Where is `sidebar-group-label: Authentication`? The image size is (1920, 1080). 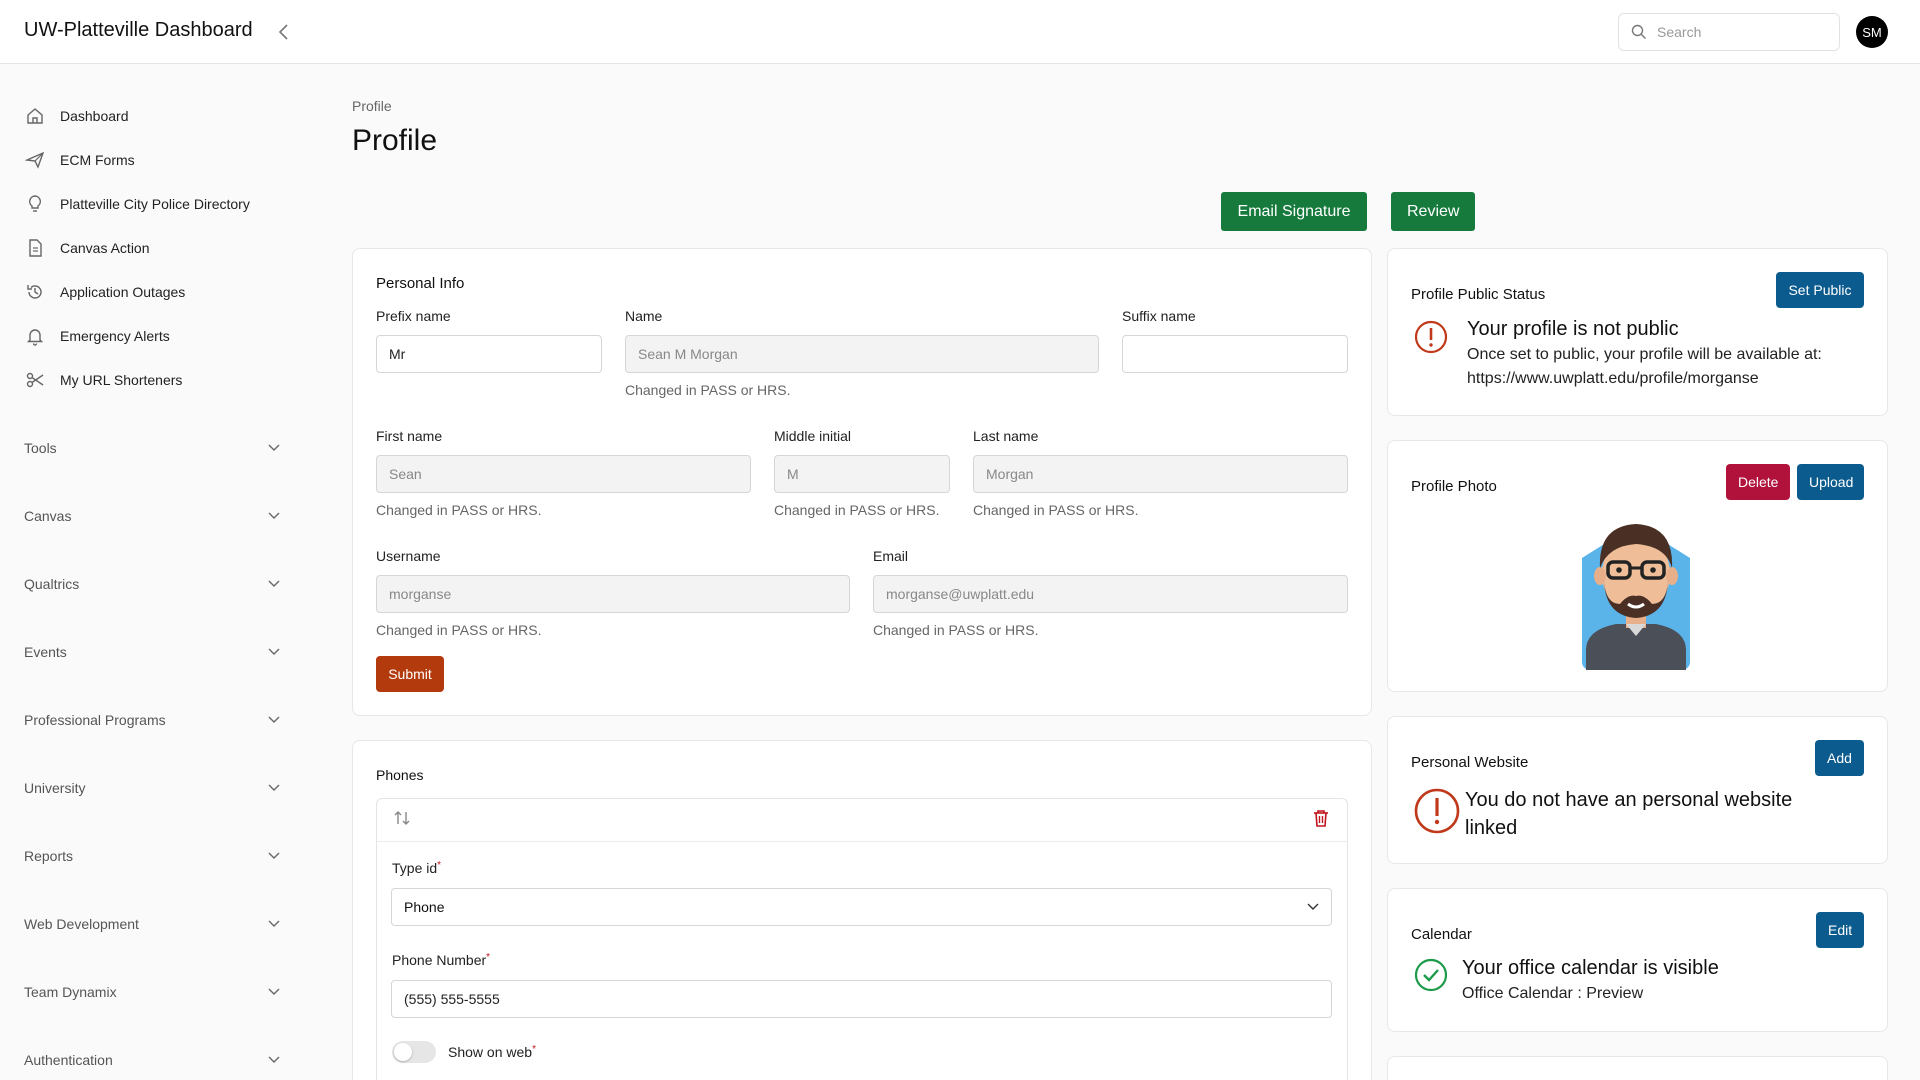
sidebar-group-label: Authentication is located at coordinates (68, 1060).